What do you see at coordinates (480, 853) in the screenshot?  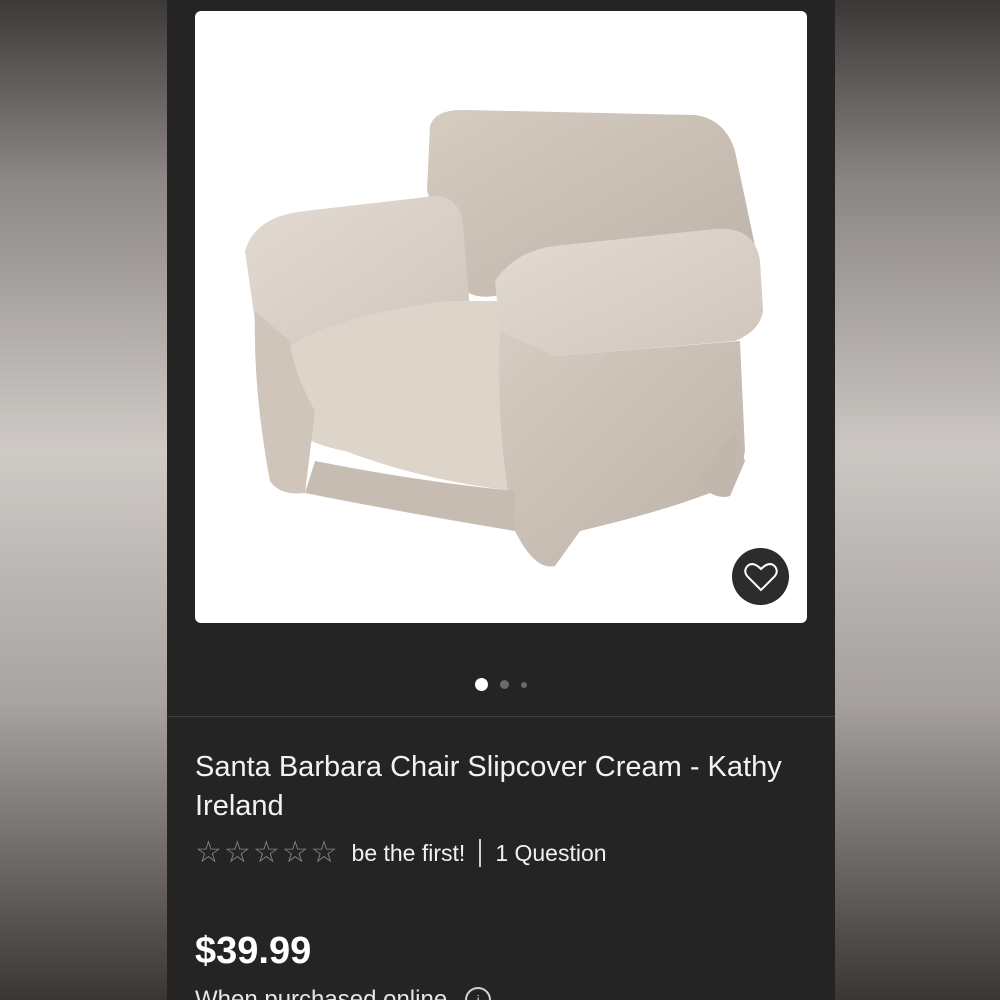 I see `separator` at bounding box center [480, 853].